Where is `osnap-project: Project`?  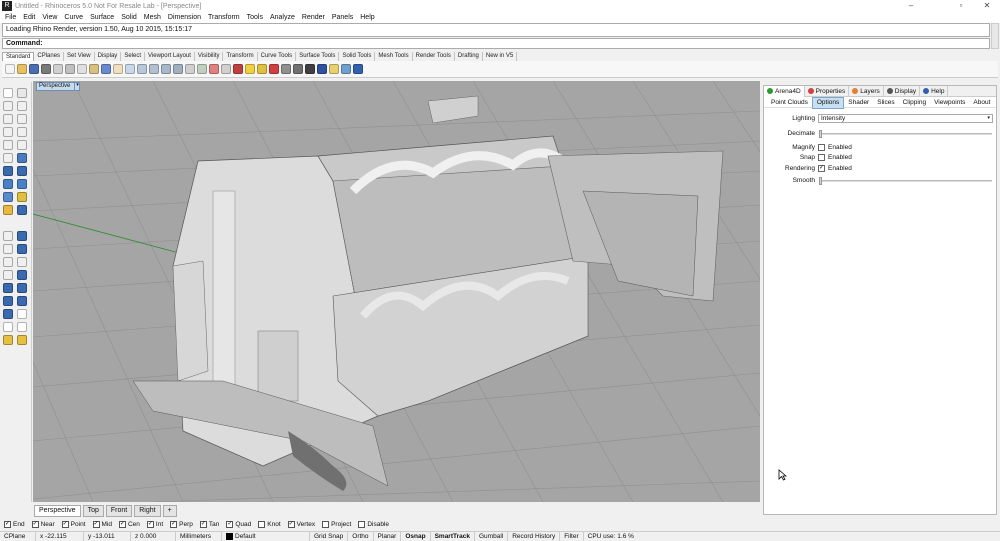
osnap-project: Project is located at coordinates (336, 524).